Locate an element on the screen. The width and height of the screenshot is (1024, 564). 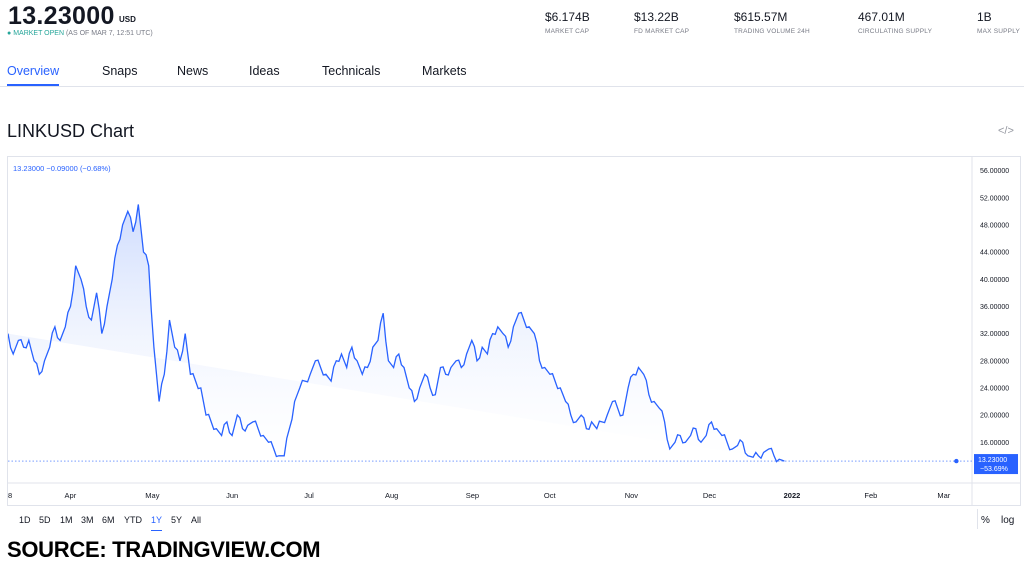
stat-circulating-supply: 467.01M CIRCULATING SUPPLY is located at coordinates (895, 22).